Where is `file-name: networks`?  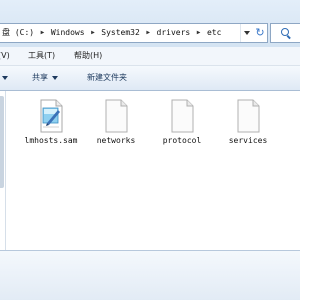 file-name: networks is located at coordinates (116, 140).